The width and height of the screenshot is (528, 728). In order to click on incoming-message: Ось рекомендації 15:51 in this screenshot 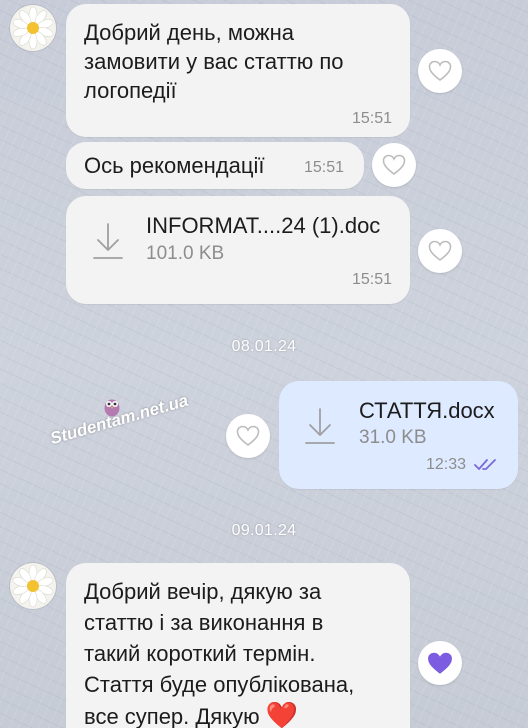, I will do `click(215, 165)`.